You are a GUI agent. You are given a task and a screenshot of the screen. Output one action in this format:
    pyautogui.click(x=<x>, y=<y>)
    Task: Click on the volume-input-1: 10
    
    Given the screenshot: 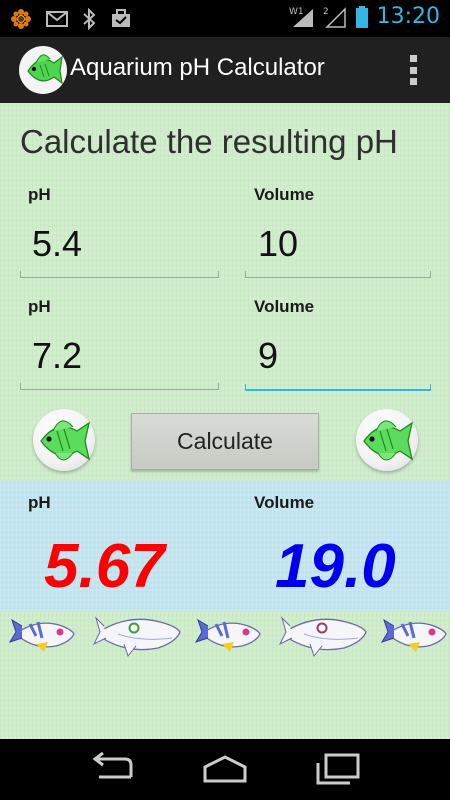 What is the action you would take?
    pyautogui.click(x=278, y=244)
    